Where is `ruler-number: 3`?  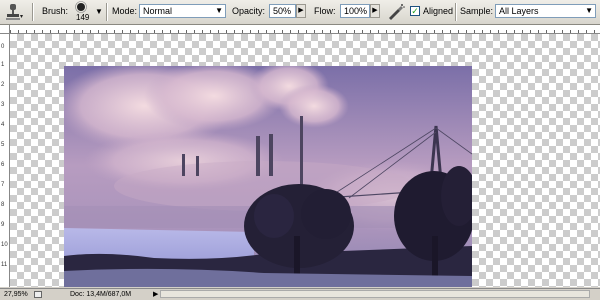 ruler-number: 3 is located at coordinates (3, 105).